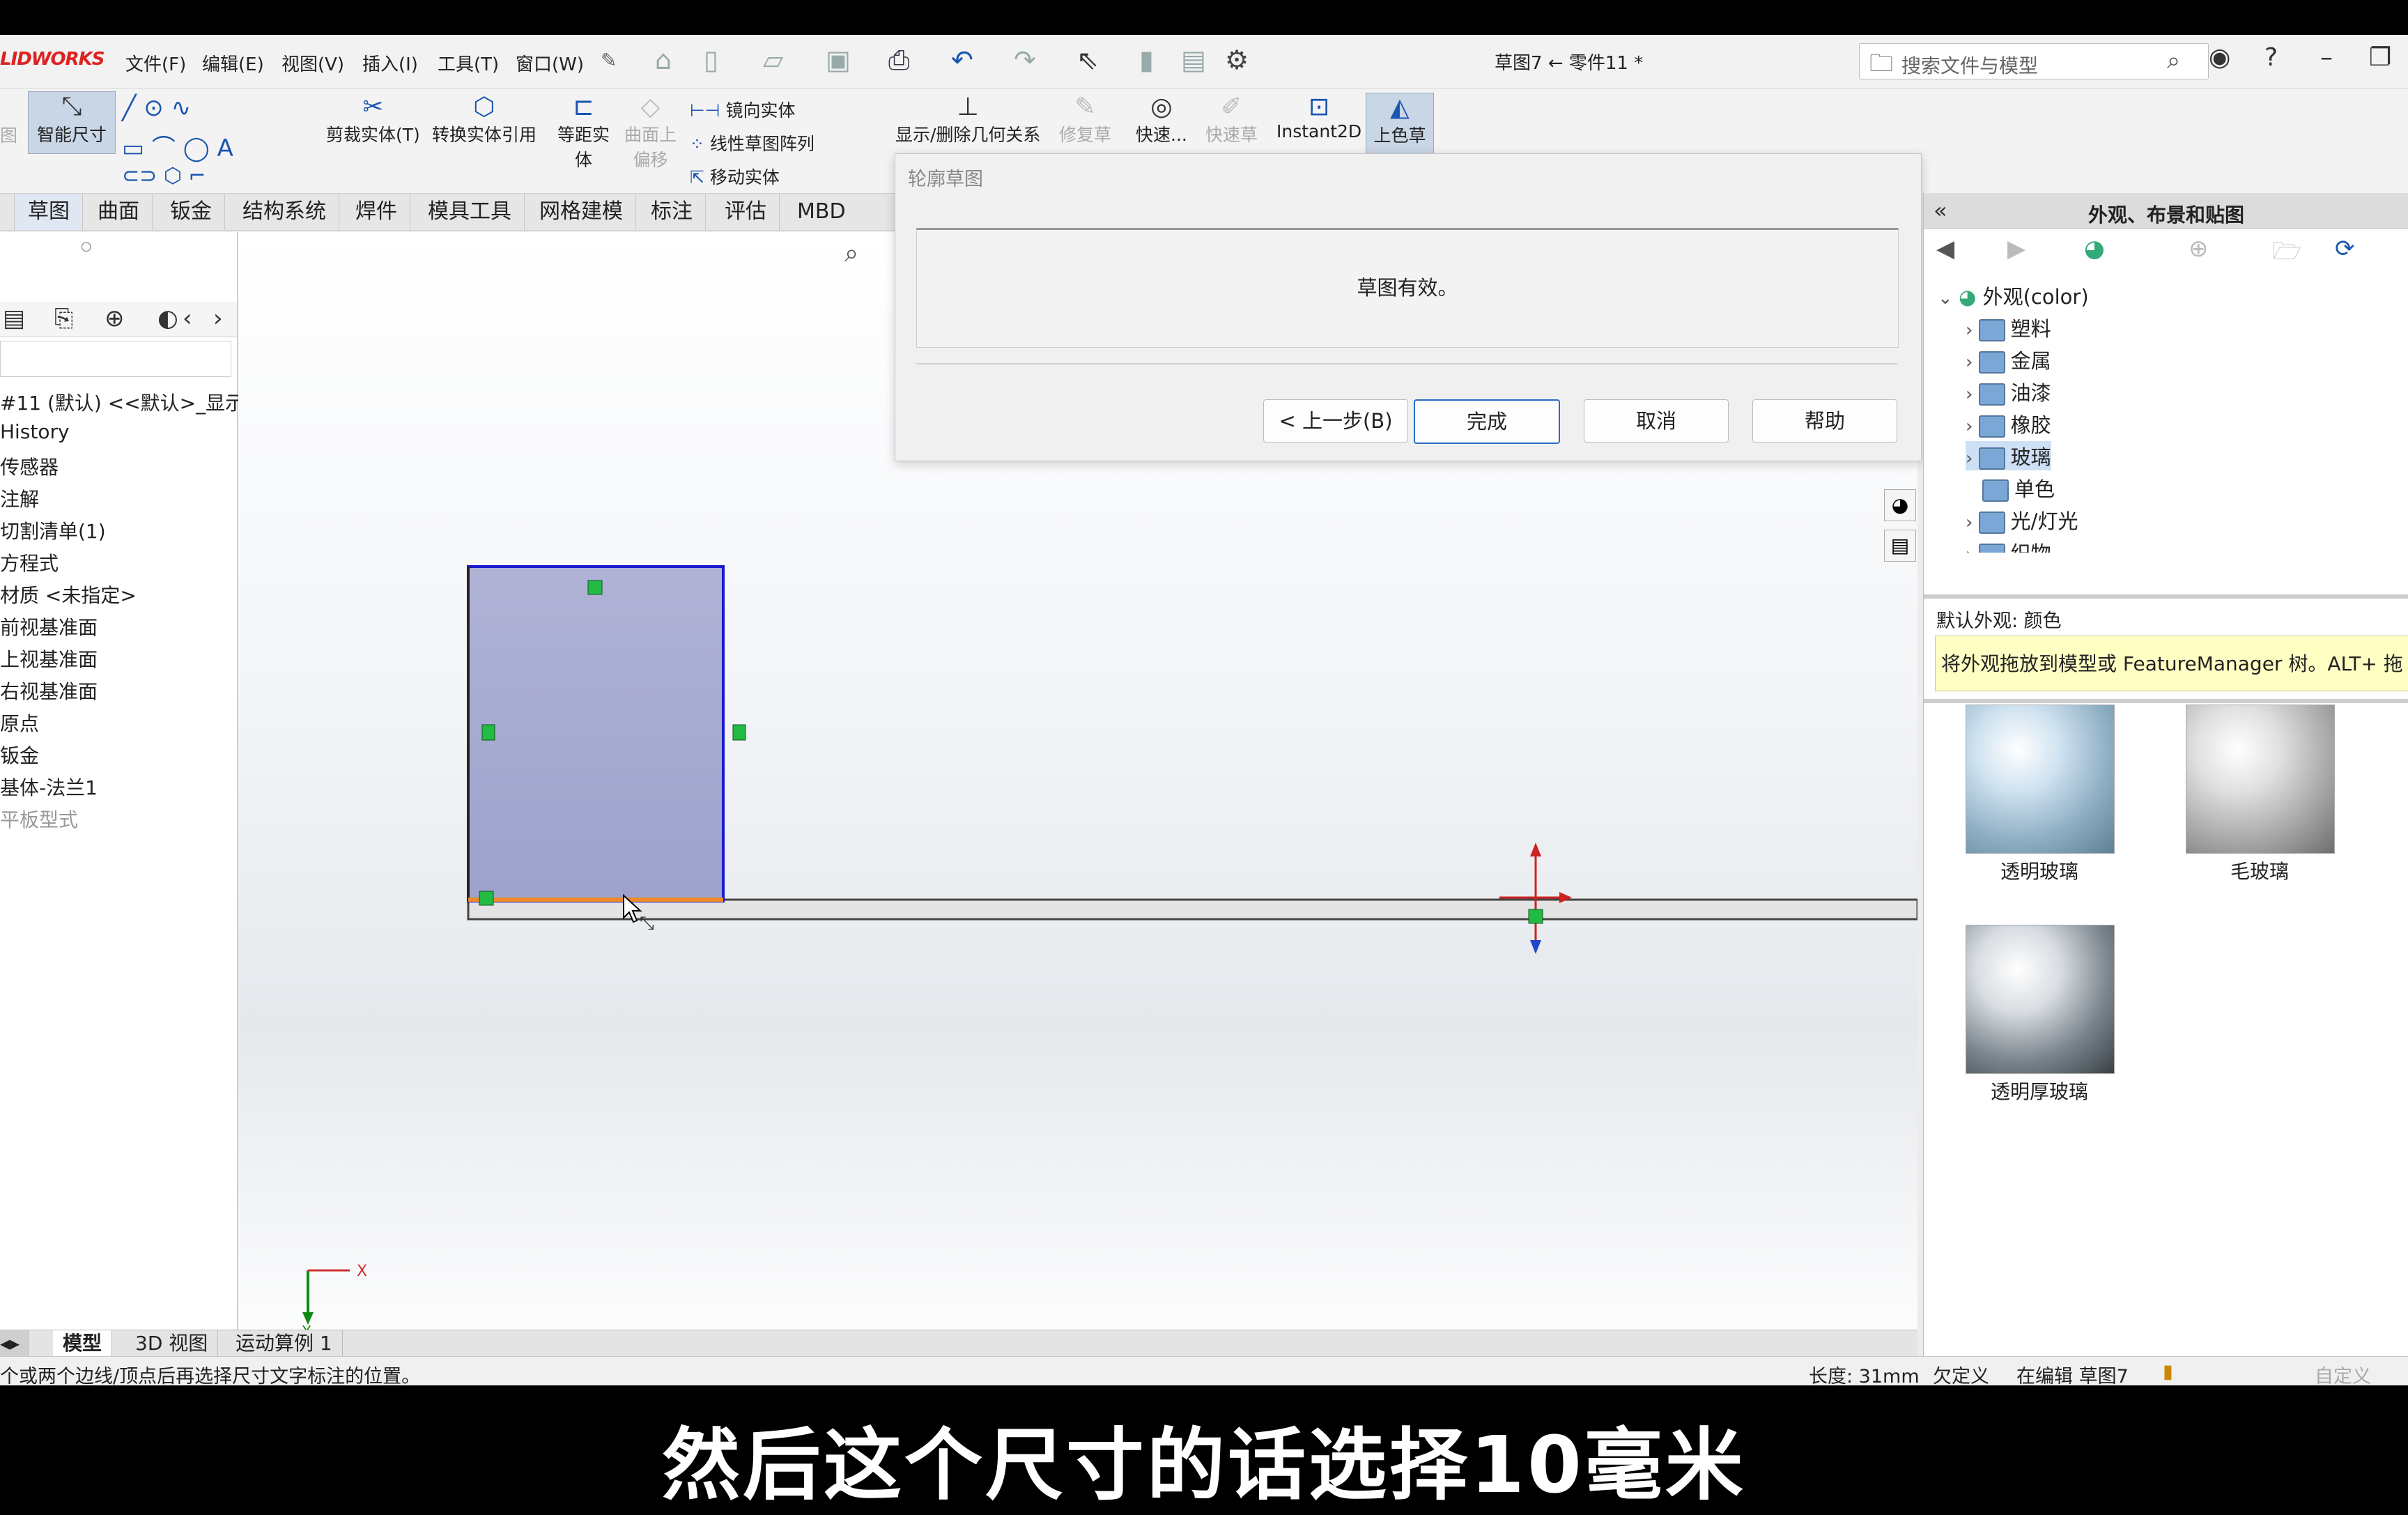 This screenshot has width=2408, height=1515. I want to click on account-icon: ◉, so click(2219, 57).